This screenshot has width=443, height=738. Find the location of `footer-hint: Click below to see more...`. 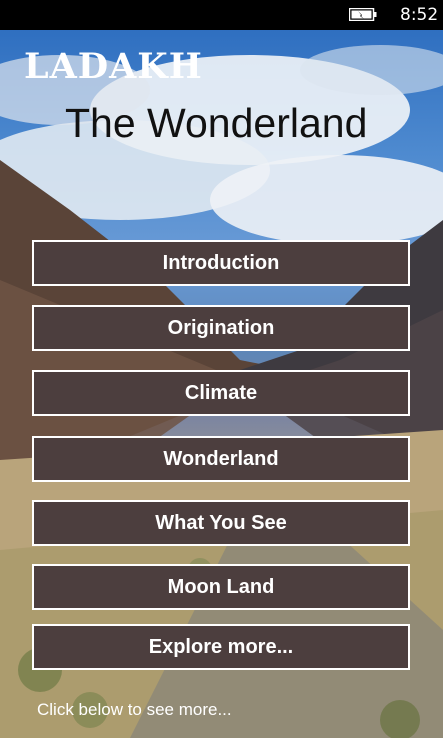

footer-hint: Click below to see more... is located at coordinates (134, 709).